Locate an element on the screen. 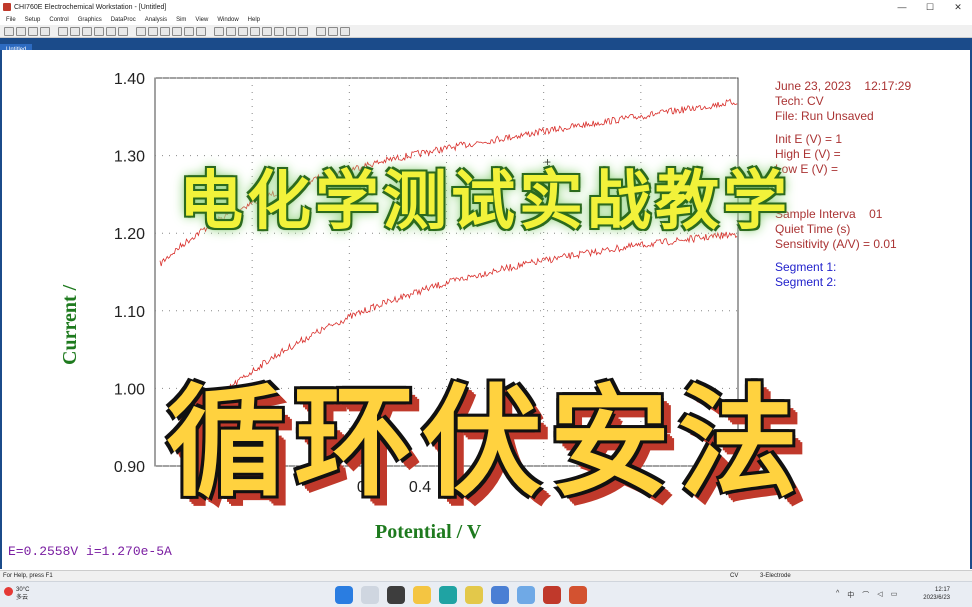 The width and height of the screenshot is (972, 607). task-view-icon is located at coordinates (396, 595).